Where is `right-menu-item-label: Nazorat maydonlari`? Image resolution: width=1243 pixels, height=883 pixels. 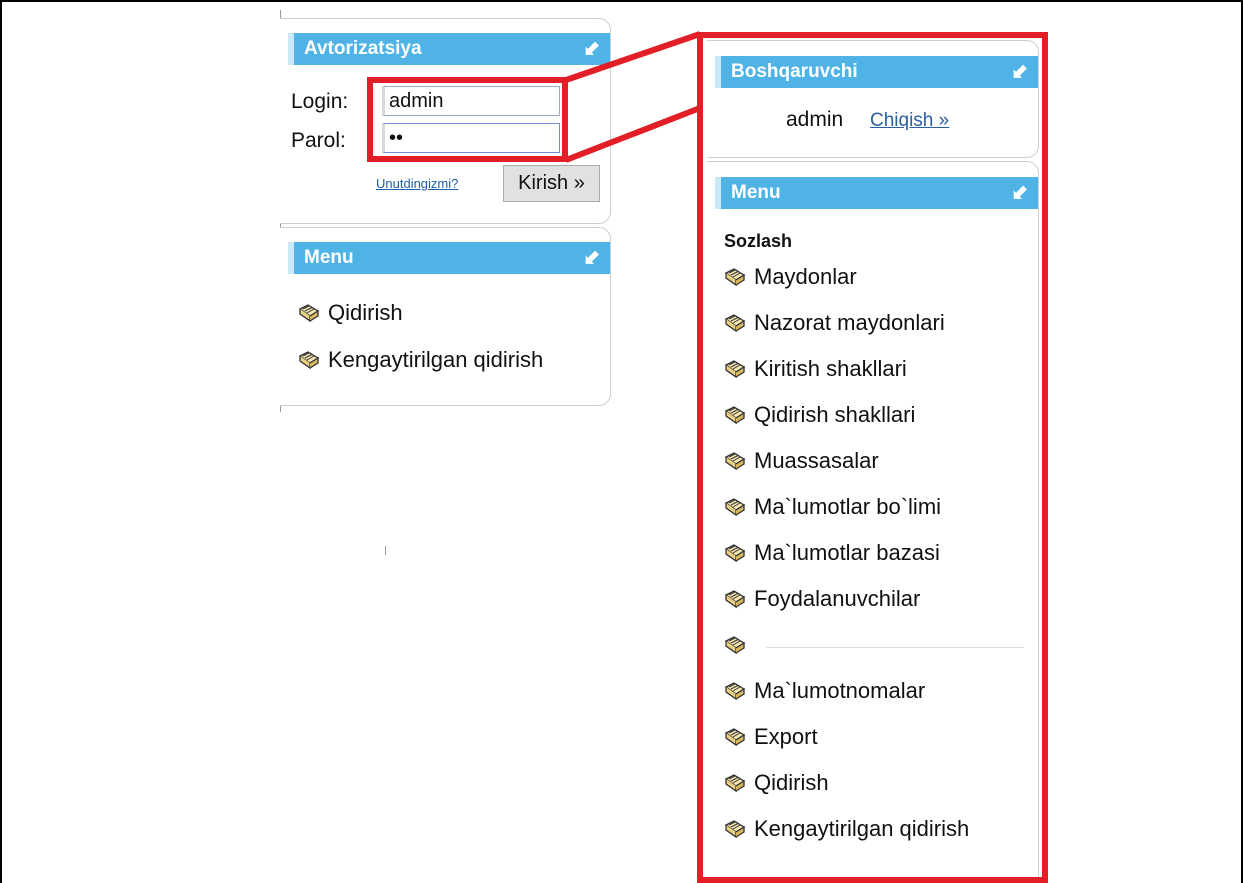
right-menu-item-label: Nazorat maydonlari is located at coordinates (849, 322).